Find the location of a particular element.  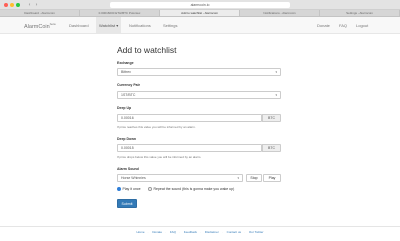

nav-dashboard: Dashboard is located at coordinates (79, 25).